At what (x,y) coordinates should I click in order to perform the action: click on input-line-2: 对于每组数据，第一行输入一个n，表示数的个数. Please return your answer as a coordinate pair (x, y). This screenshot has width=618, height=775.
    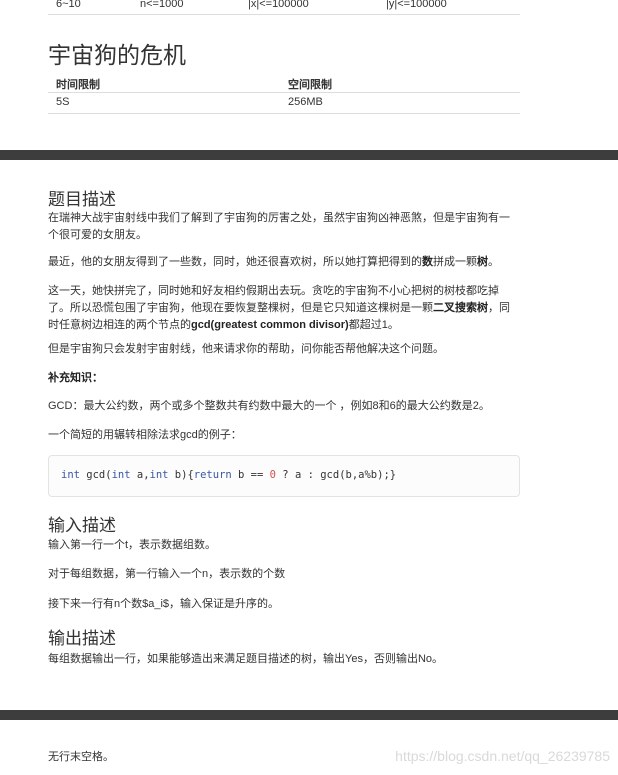
    Looking at the image, I should click on (167, 574).